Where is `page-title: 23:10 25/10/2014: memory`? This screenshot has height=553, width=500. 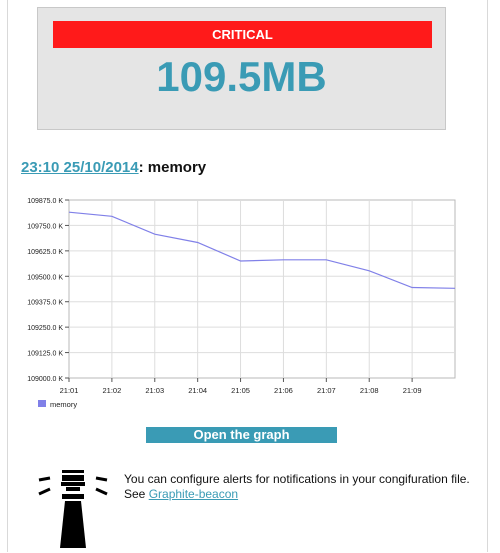 page-title: 23:10 25/10/2014: memory is located at coordinates (113, 167).